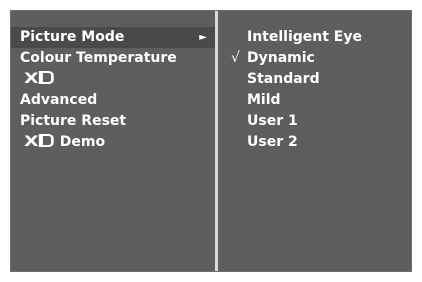  What do you see at coordinates (113, 79) in the screenshot?
I see `menu-item-xd: X` at bounding box center [113, 79].